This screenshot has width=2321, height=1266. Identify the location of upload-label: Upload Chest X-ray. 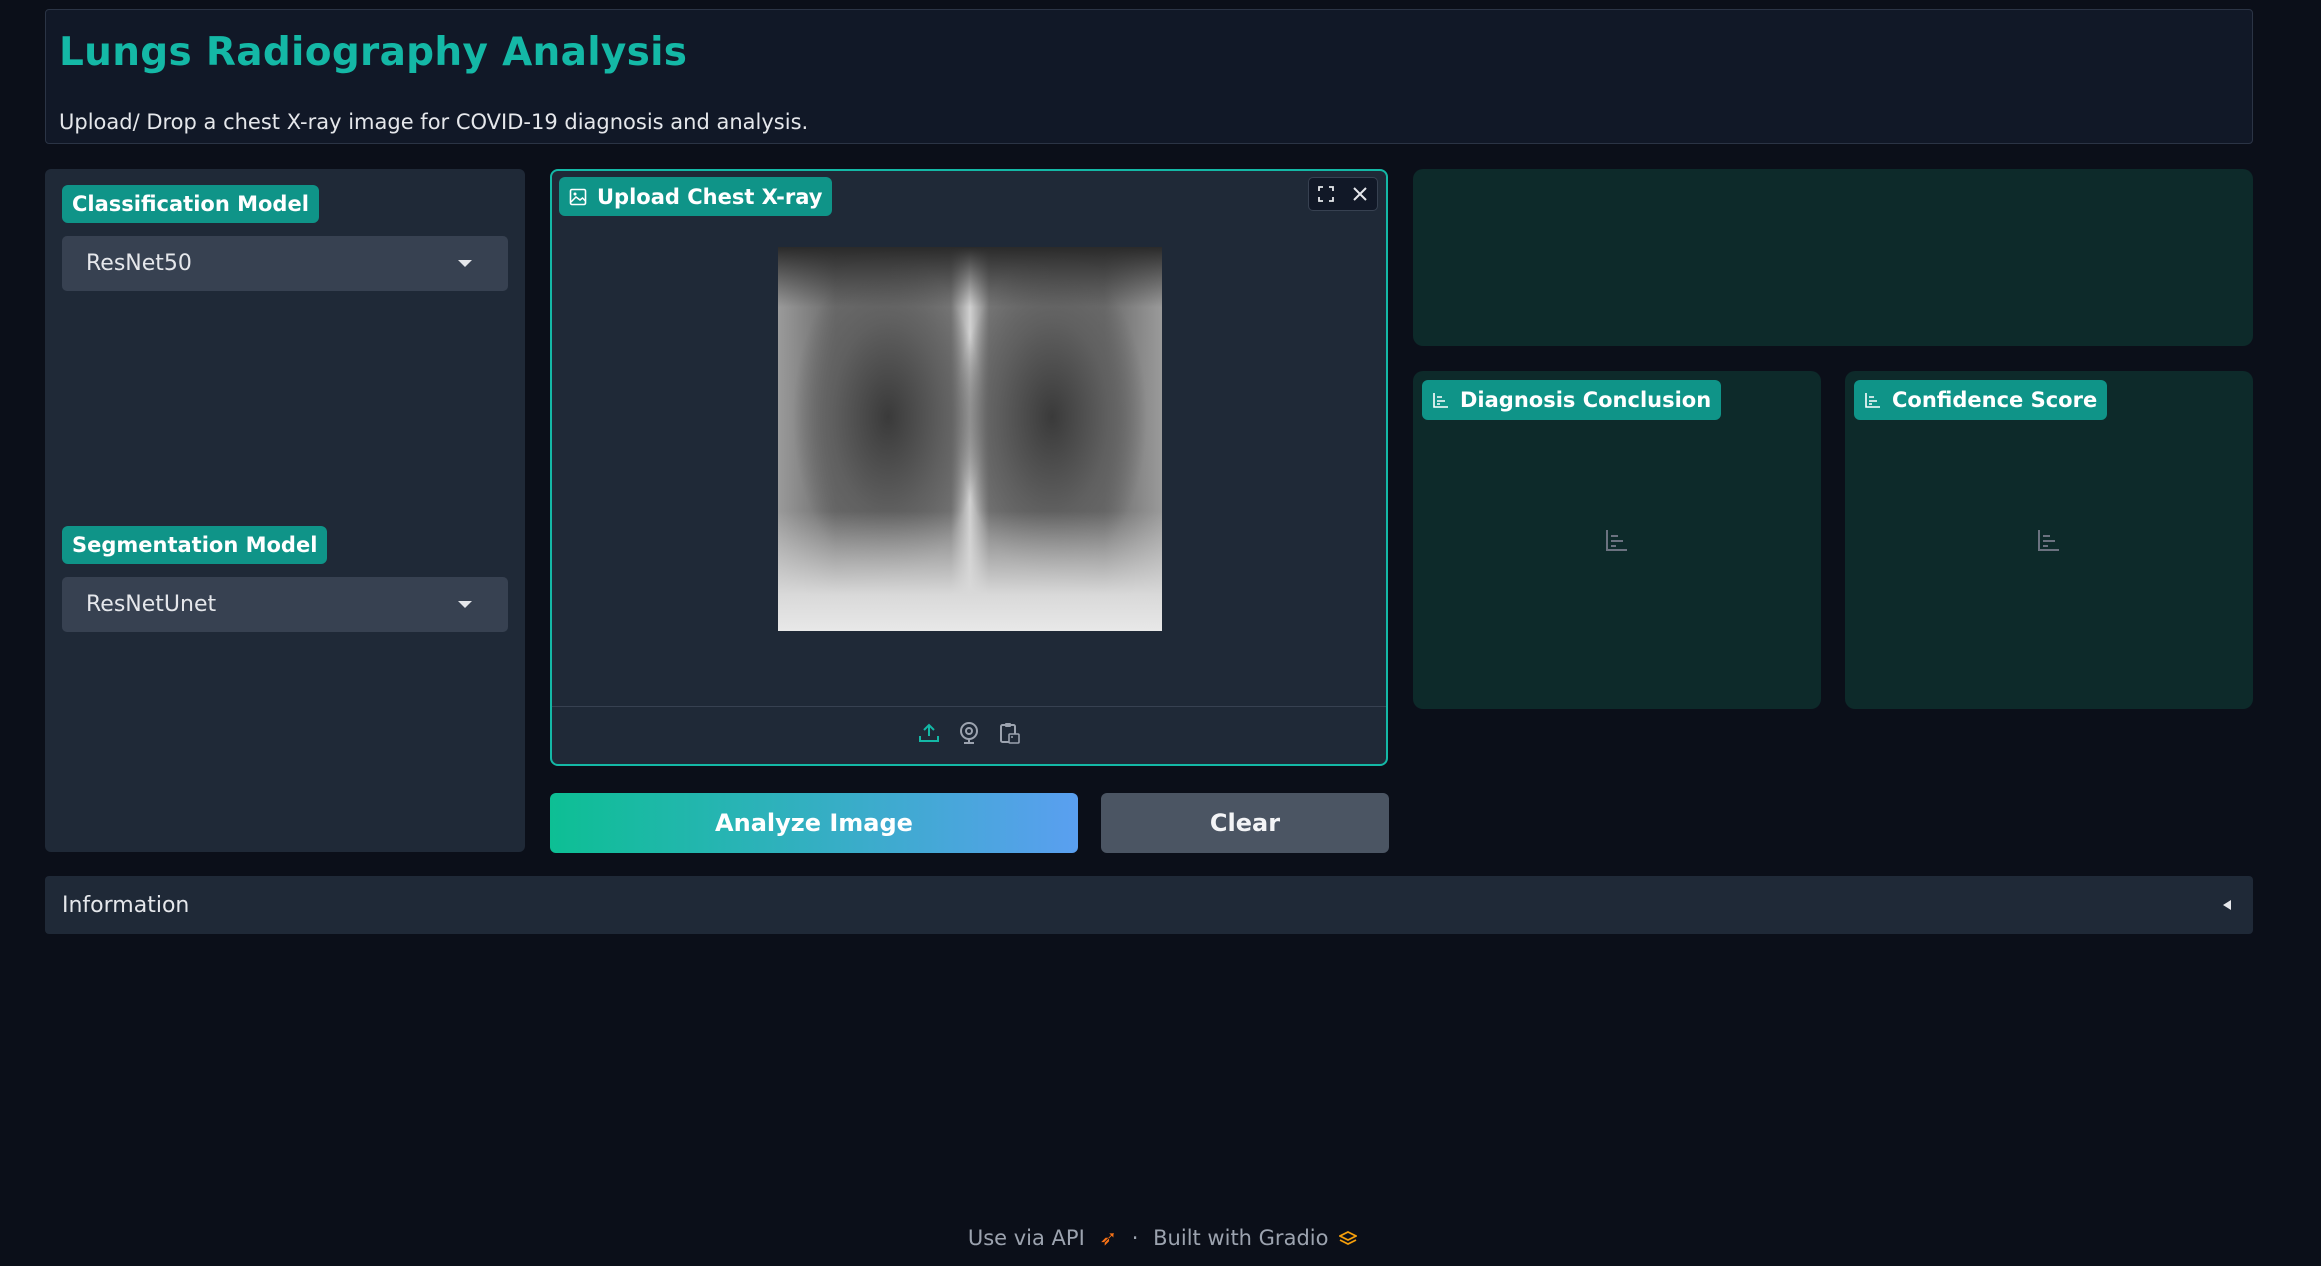
(696, 196).